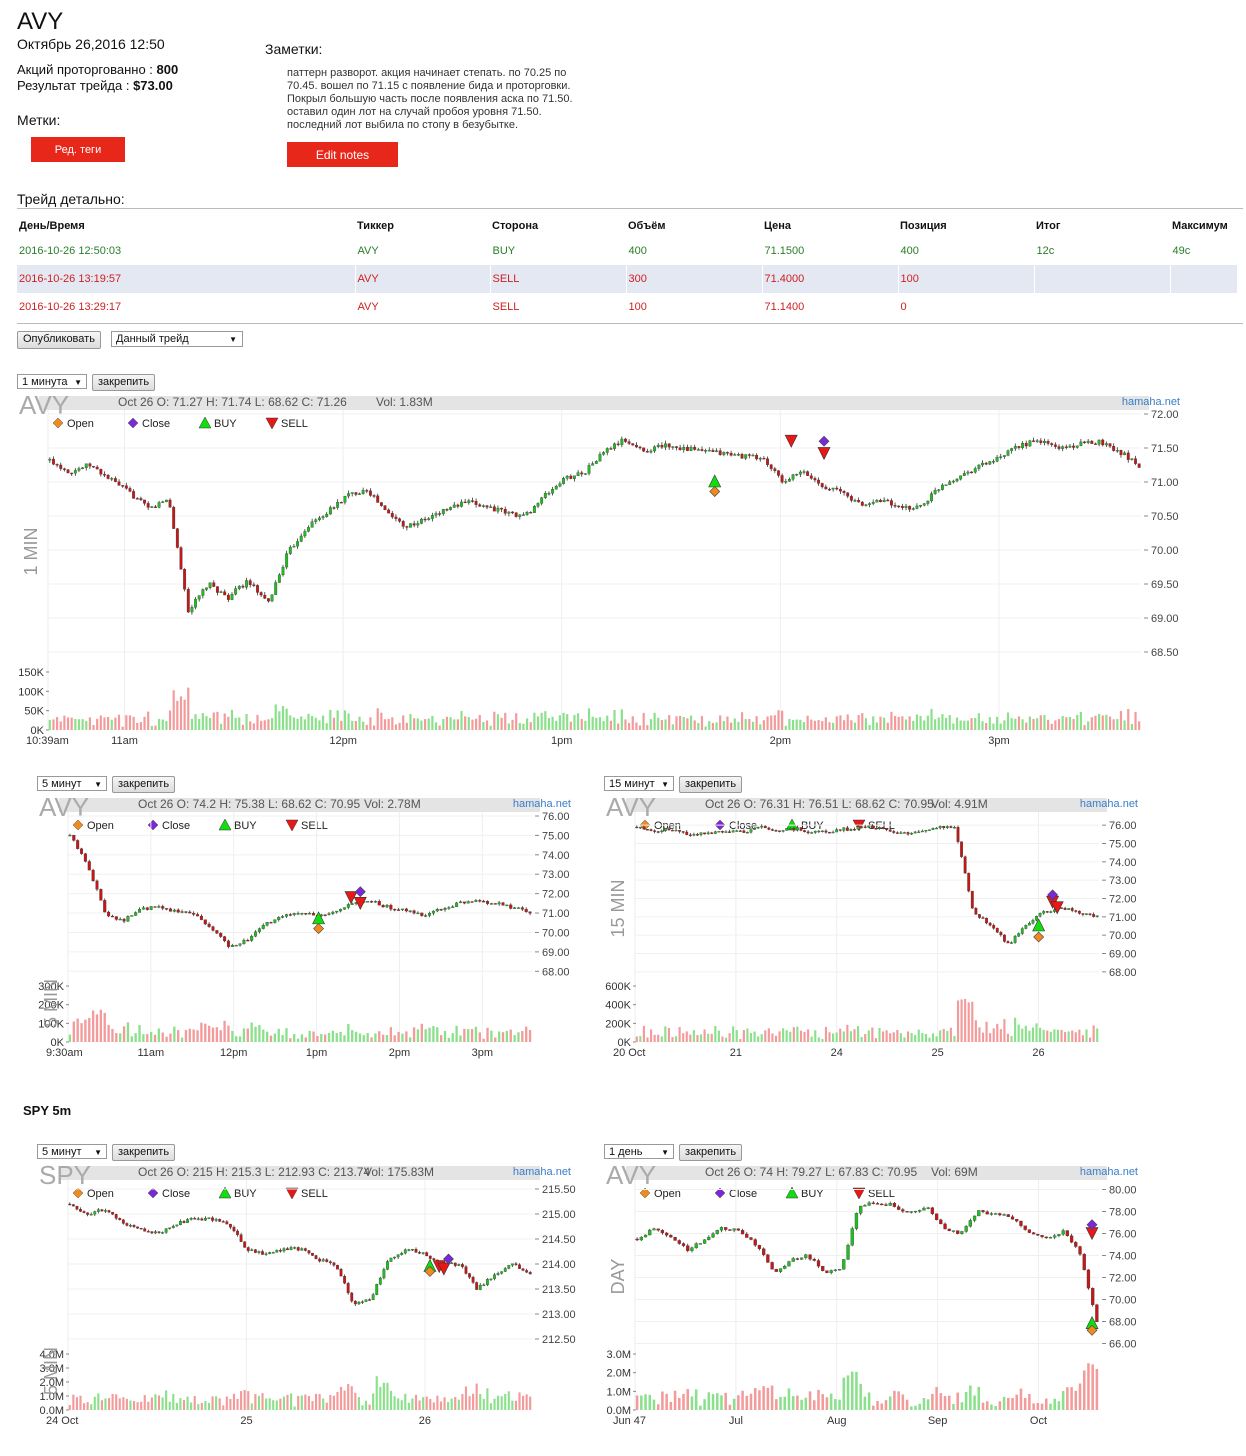 The width and height of the screenshot is (1246, 1456). Describe the element at coordinates (52, 381) in the screenshot. I see `interval-select: 1 минута ▼` at that location.